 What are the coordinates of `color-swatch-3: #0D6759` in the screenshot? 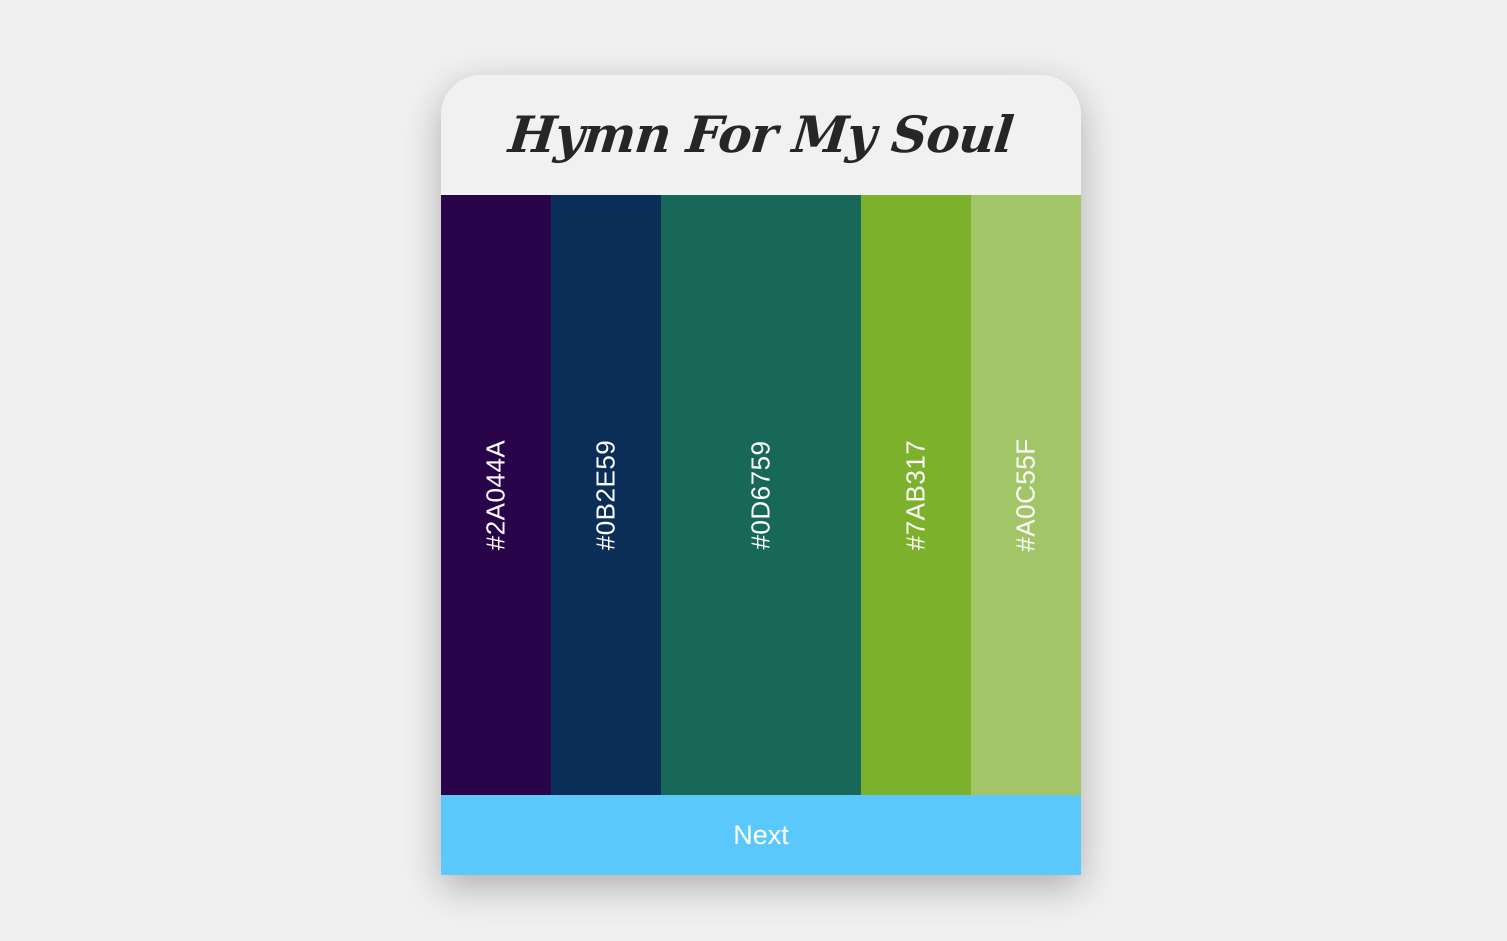 It's located at (761, 495).